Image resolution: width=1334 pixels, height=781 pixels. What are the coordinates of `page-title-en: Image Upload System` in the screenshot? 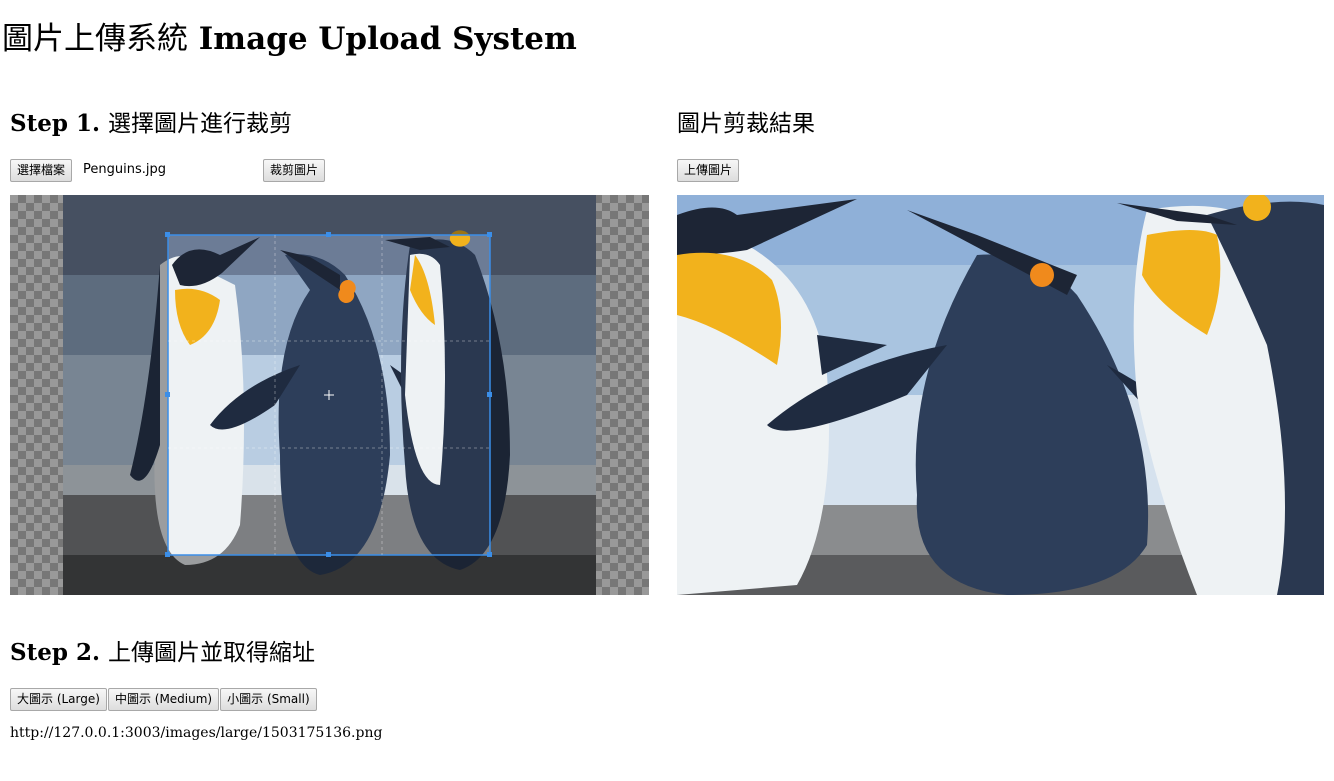 It's located at (387, 39).